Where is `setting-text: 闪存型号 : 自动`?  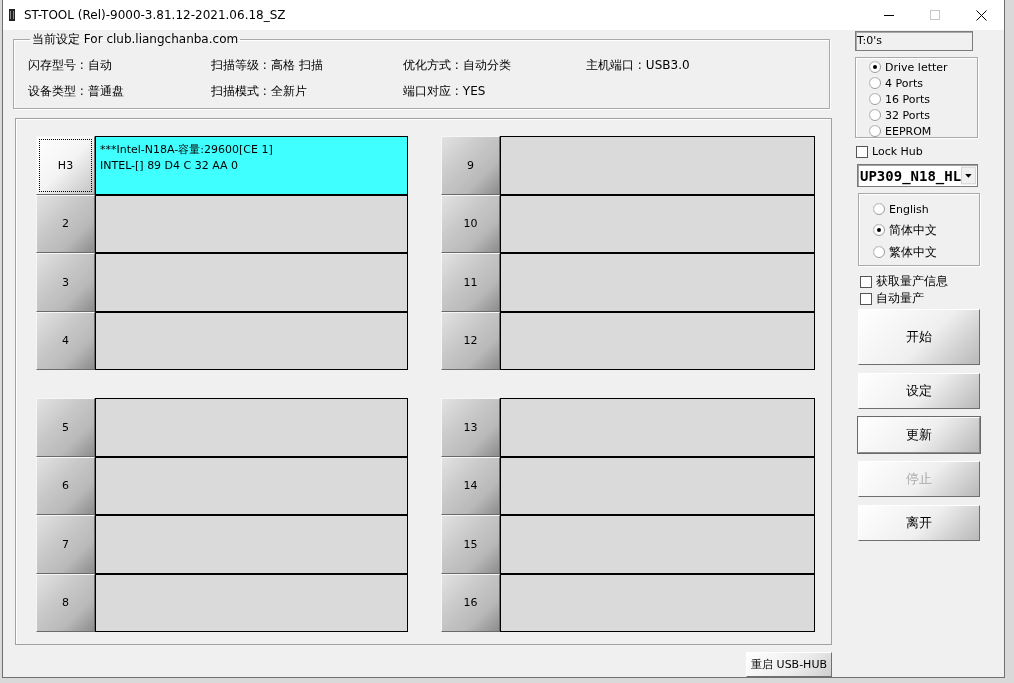
setting-text: 闪存型号 : 自动 is located at coordinates (70, 65).